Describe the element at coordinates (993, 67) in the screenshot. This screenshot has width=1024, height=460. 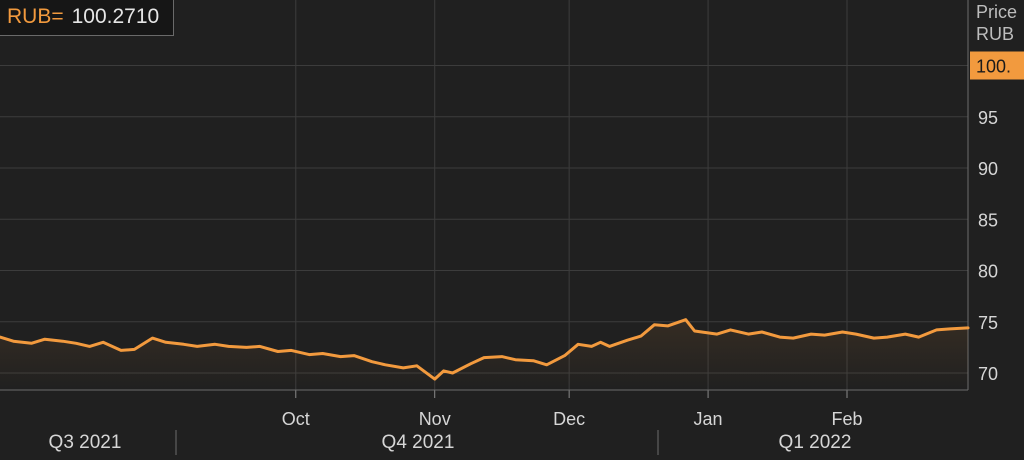
I see `last-value-badge-text: 100.` at that location.